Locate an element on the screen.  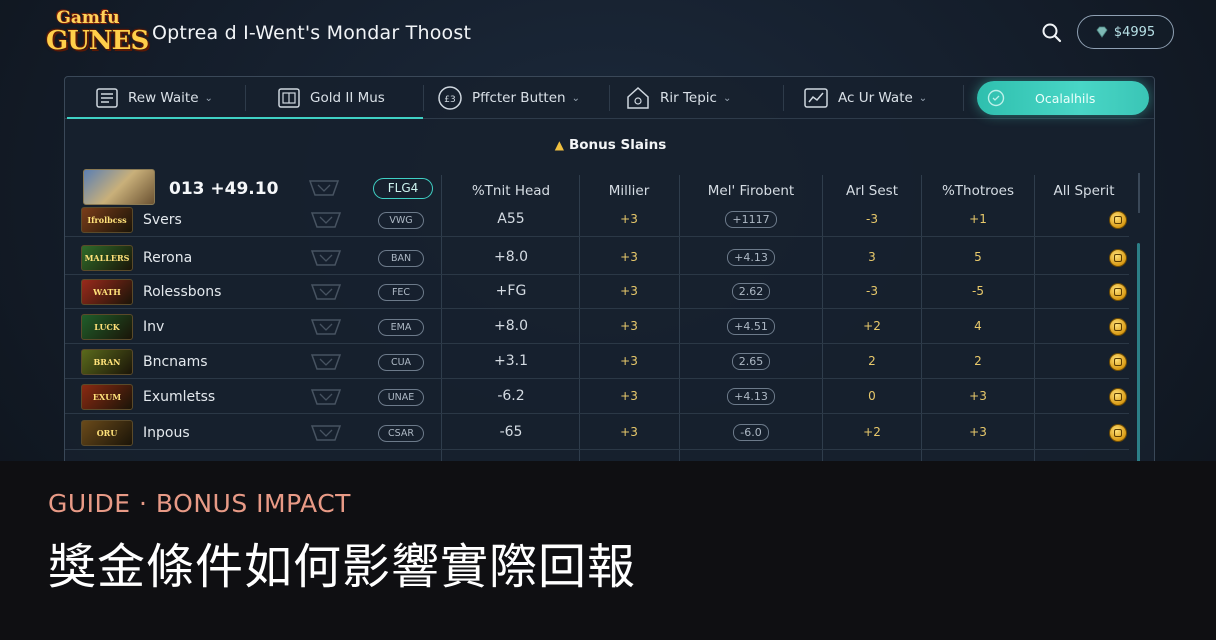
app-logo: Gamfu GUNES is located at coordinates (97, 35).